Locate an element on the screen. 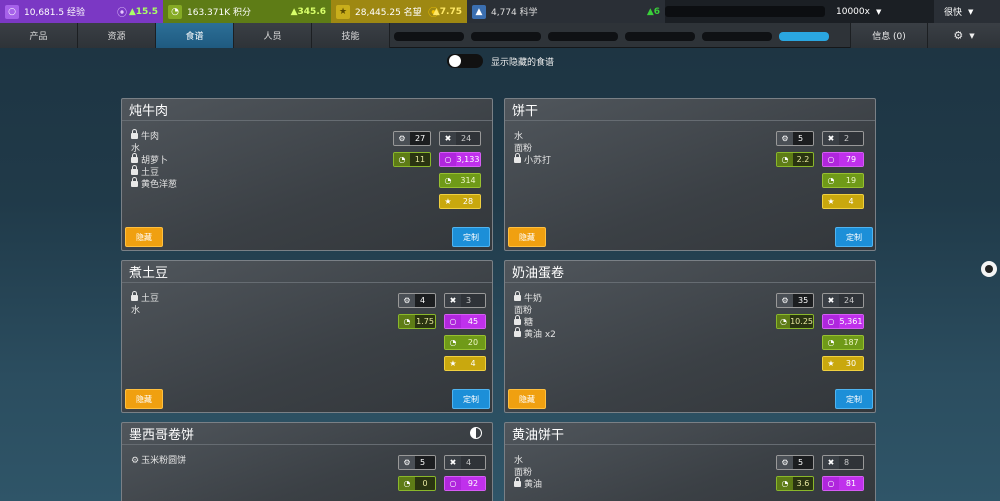  ingredient-list: 牛奶 面粉糖黄油 x2 is located at coordinates (535, 316).